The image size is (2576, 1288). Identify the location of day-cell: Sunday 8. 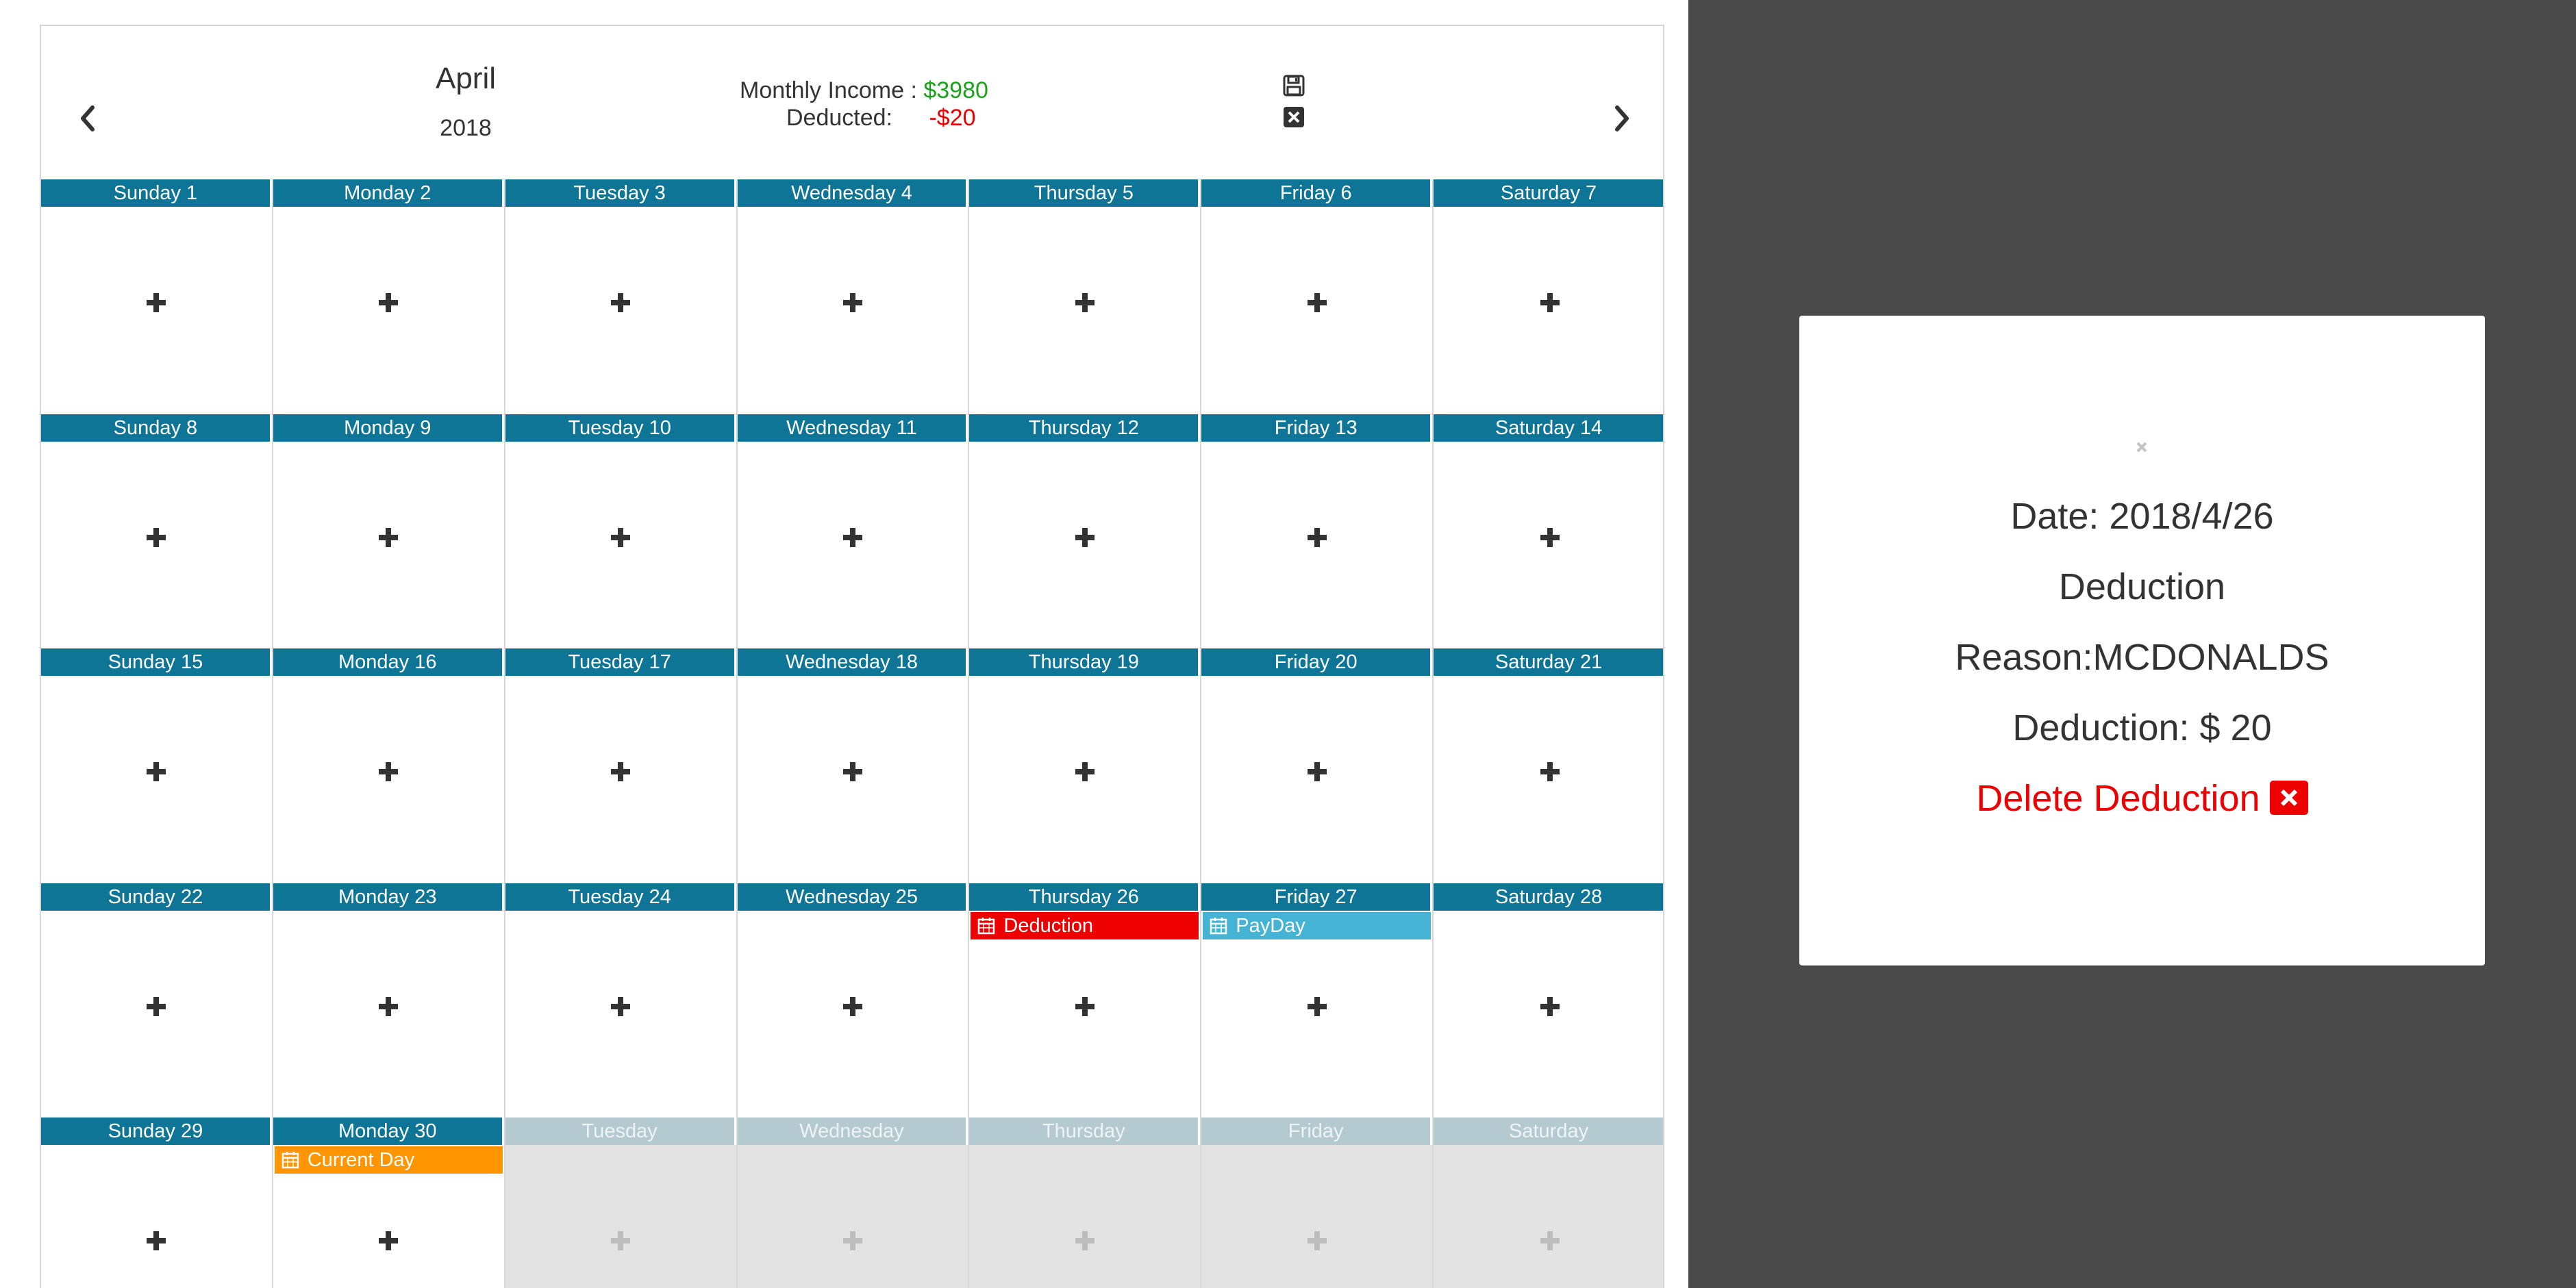
(157, 531).